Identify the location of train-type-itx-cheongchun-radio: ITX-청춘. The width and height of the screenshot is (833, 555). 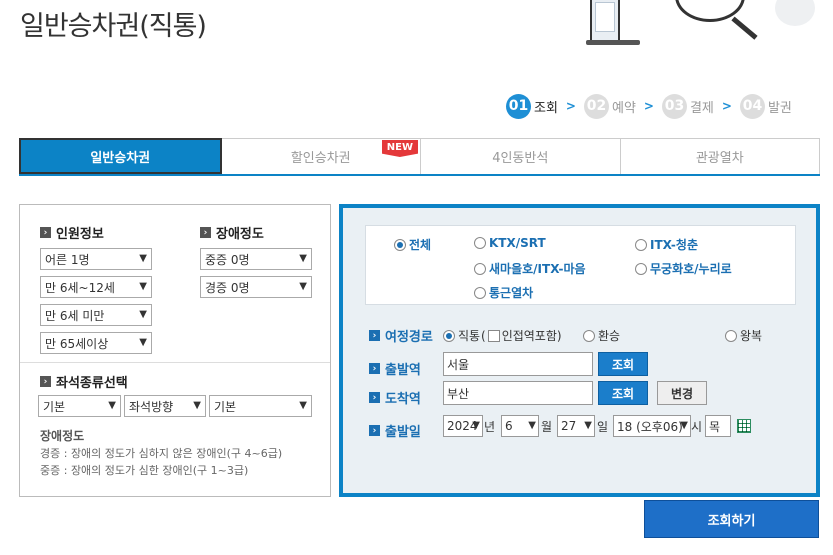
(666, 244).